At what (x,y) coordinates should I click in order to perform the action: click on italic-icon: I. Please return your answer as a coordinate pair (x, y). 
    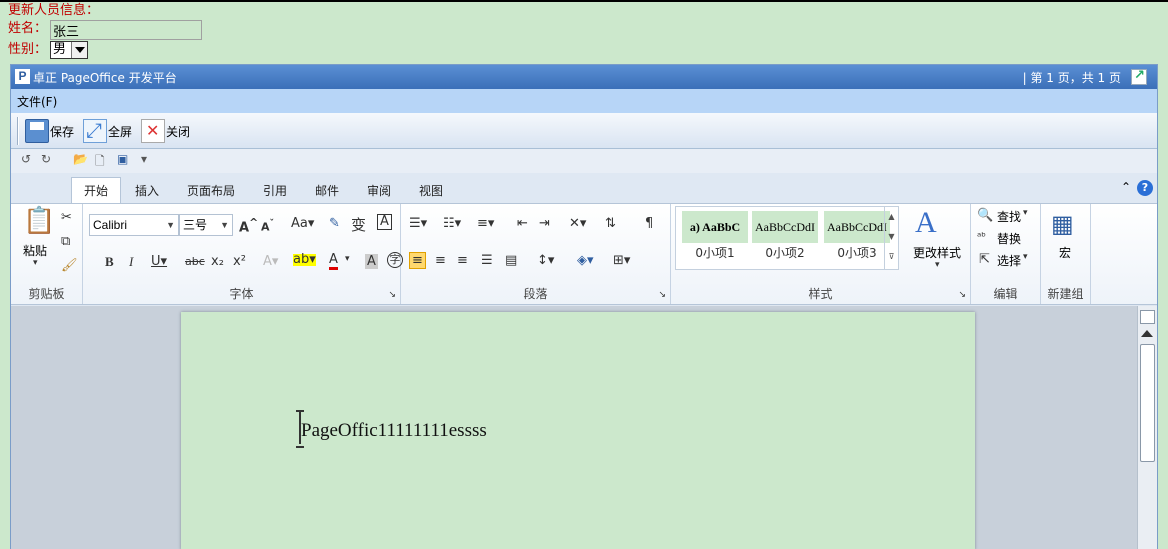
    Looking at the image, I should click on (131, 262).